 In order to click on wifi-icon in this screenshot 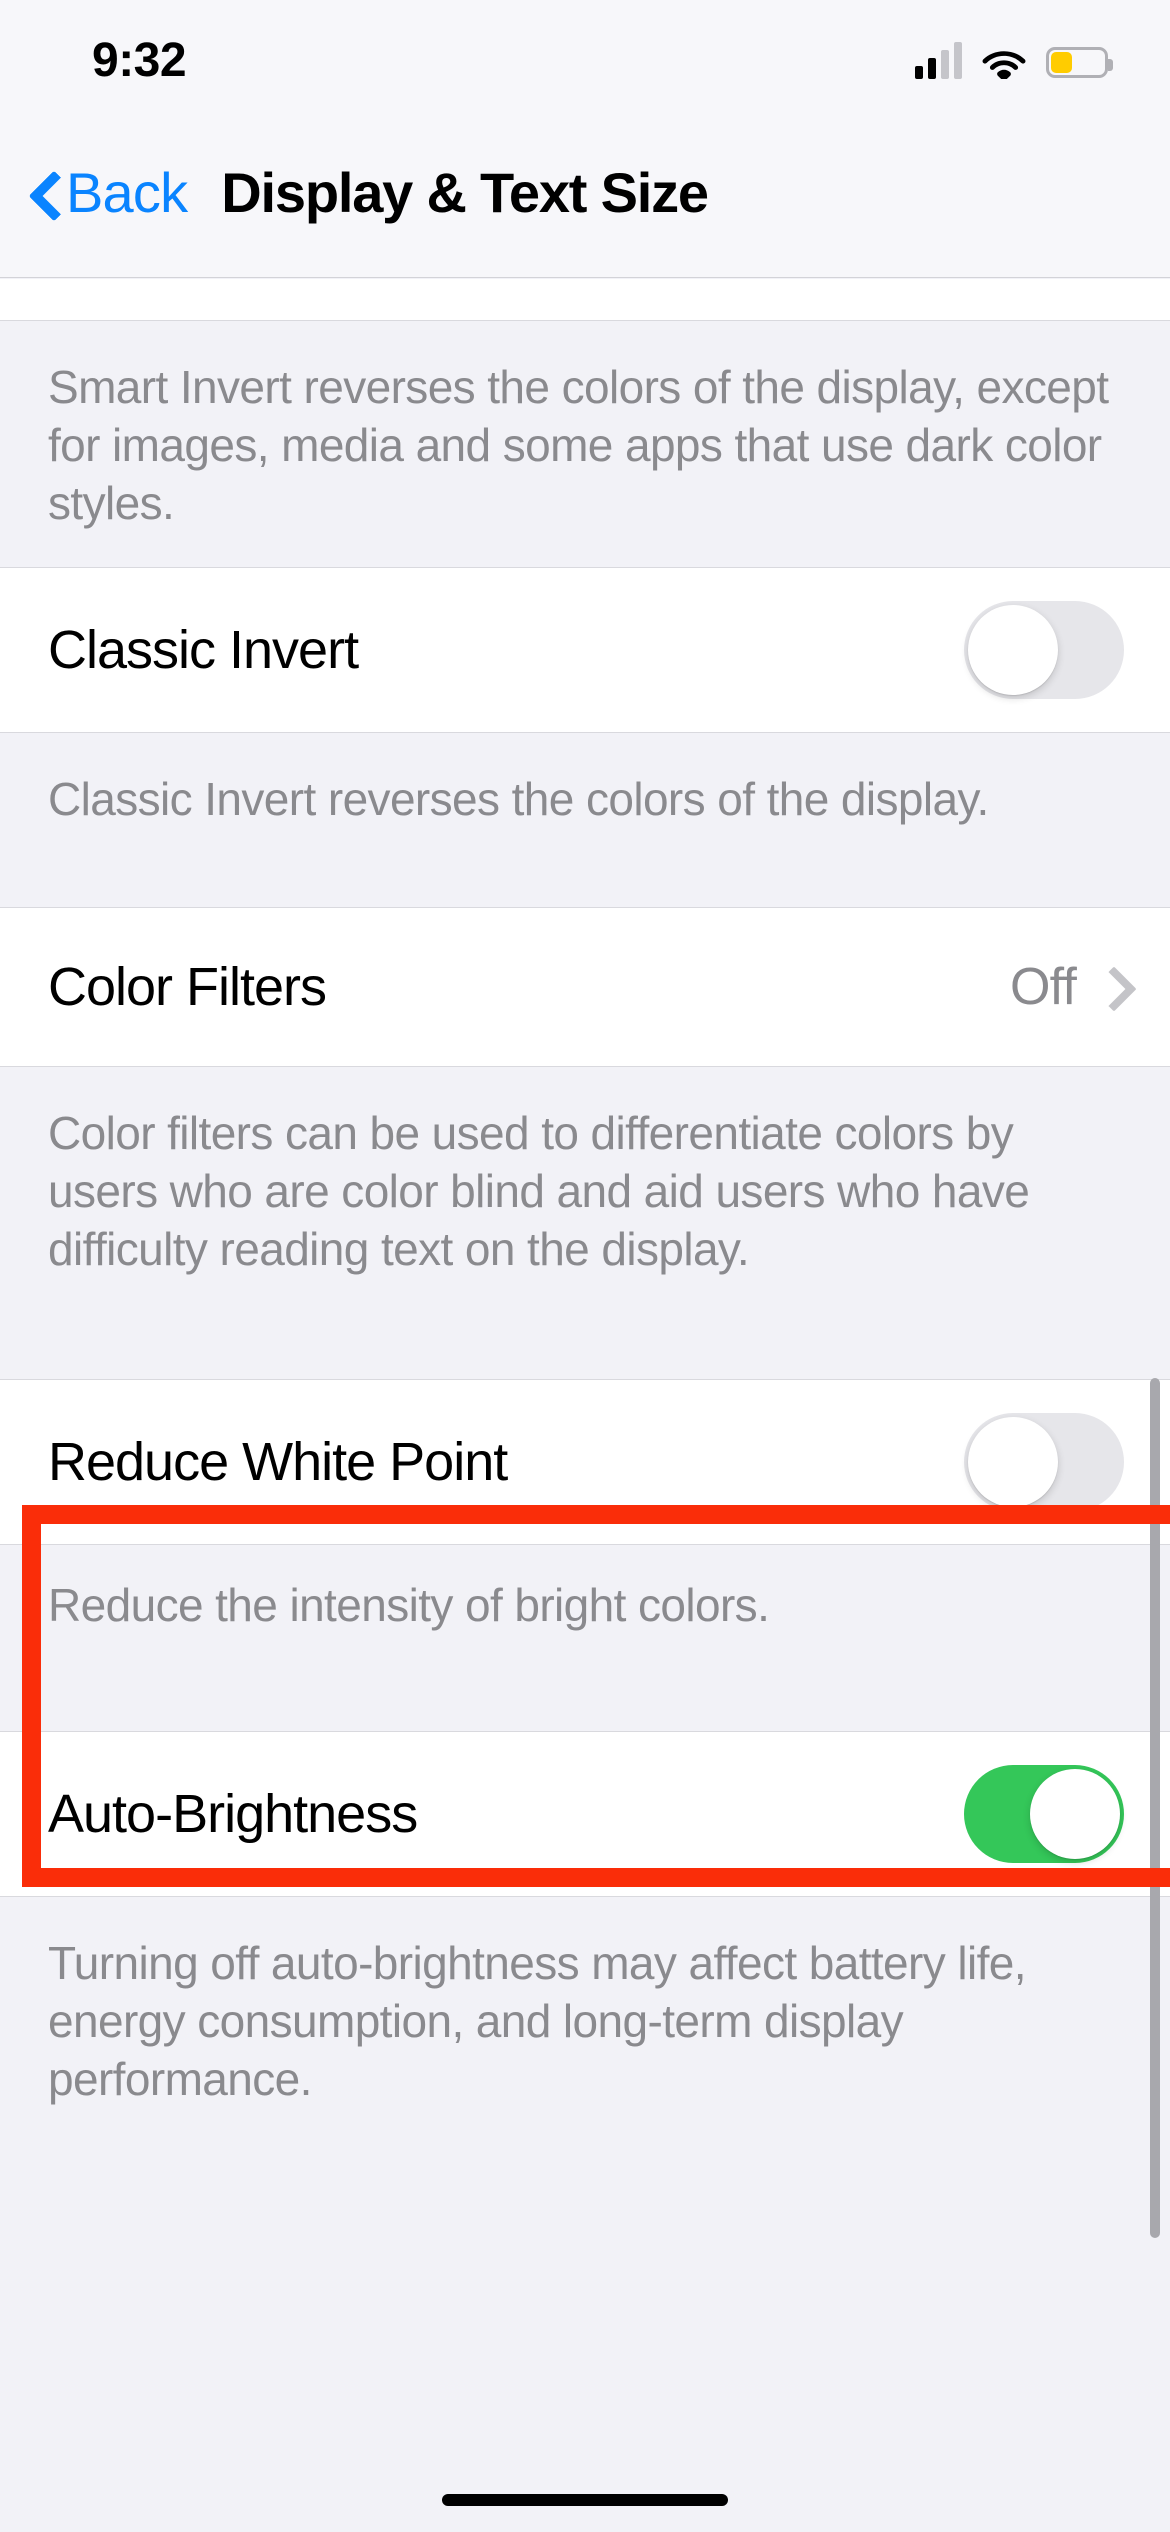, I will do `click(1004, 63)`.